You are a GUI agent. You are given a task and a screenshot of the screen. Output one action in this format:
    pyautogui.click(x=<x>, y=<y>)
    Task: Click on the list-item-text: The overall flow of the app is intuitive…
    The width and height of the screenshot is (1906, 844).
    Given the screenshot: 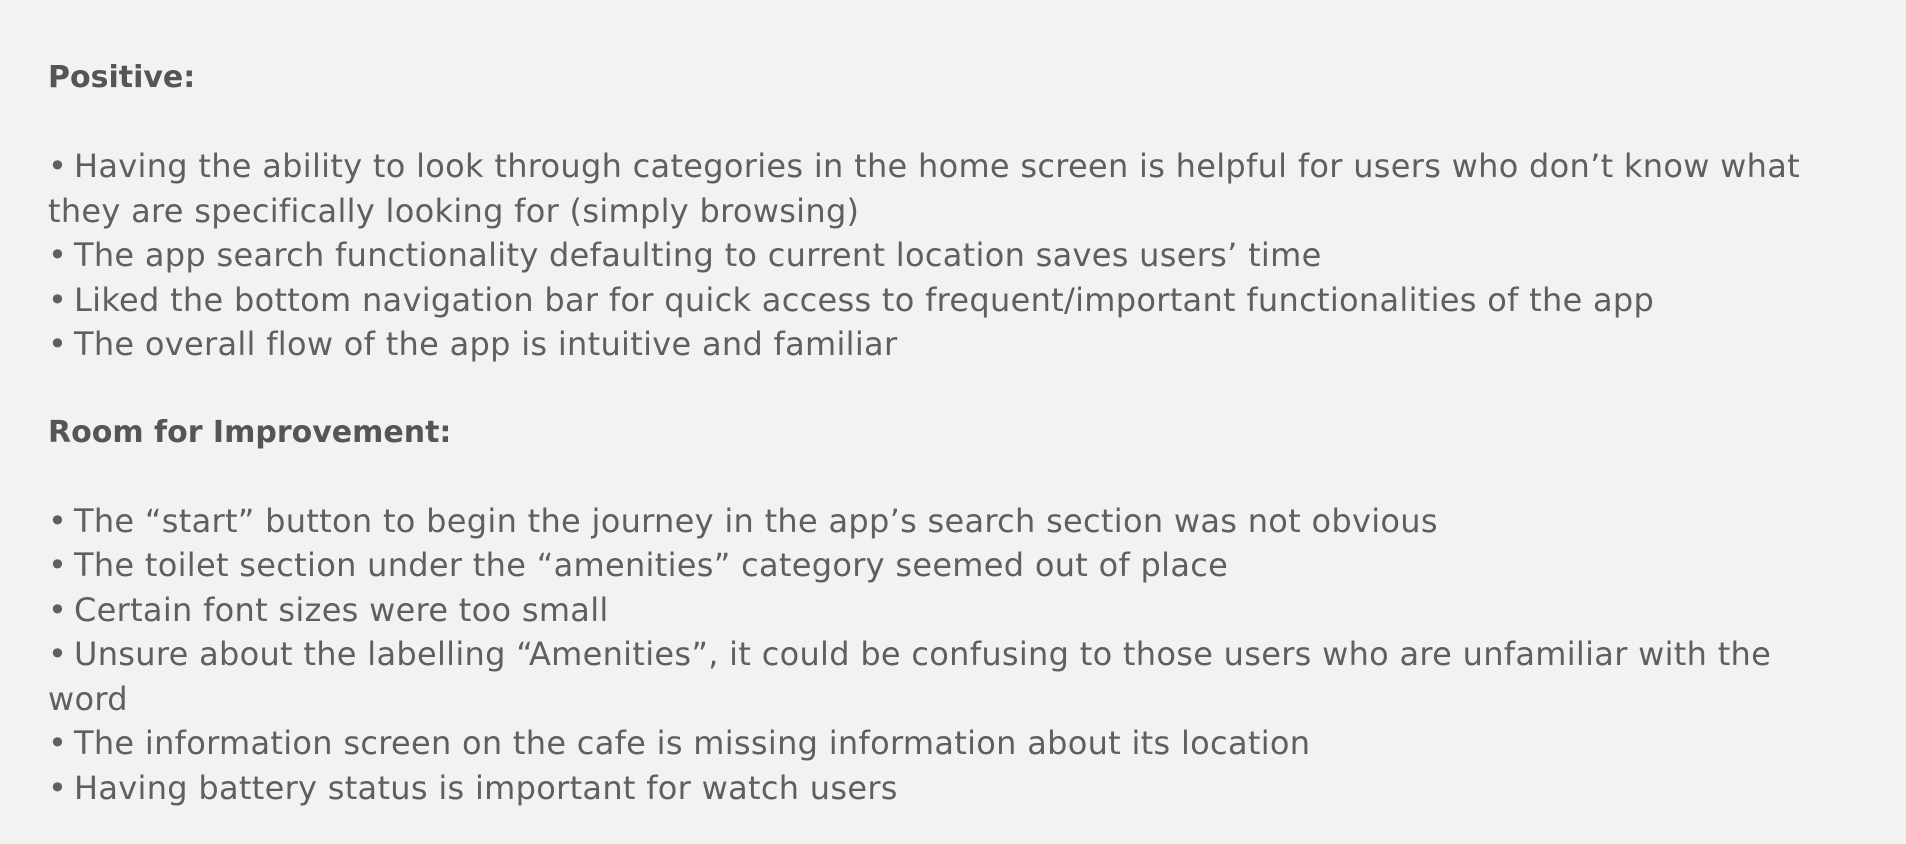 What is the action you would take?
    pyautogui.click(x=486, y=344)
    